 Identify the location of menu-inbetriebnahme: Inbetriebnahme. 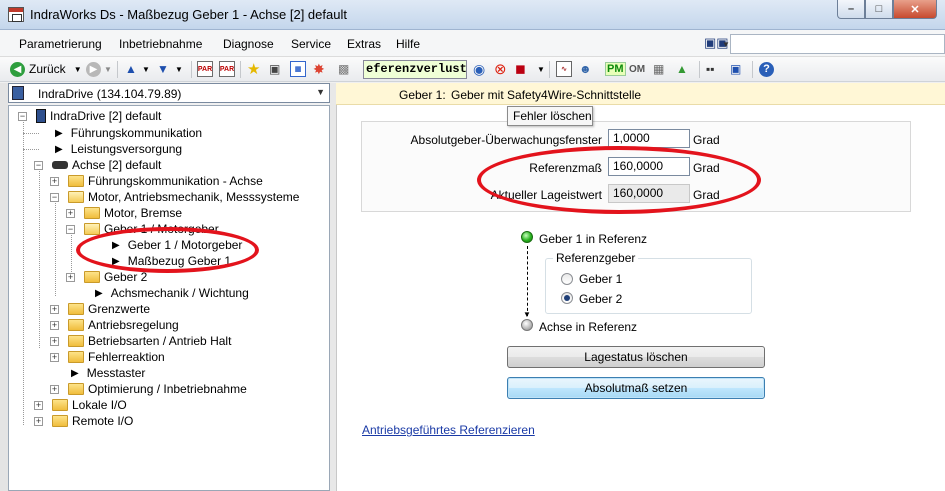
(160, 44).